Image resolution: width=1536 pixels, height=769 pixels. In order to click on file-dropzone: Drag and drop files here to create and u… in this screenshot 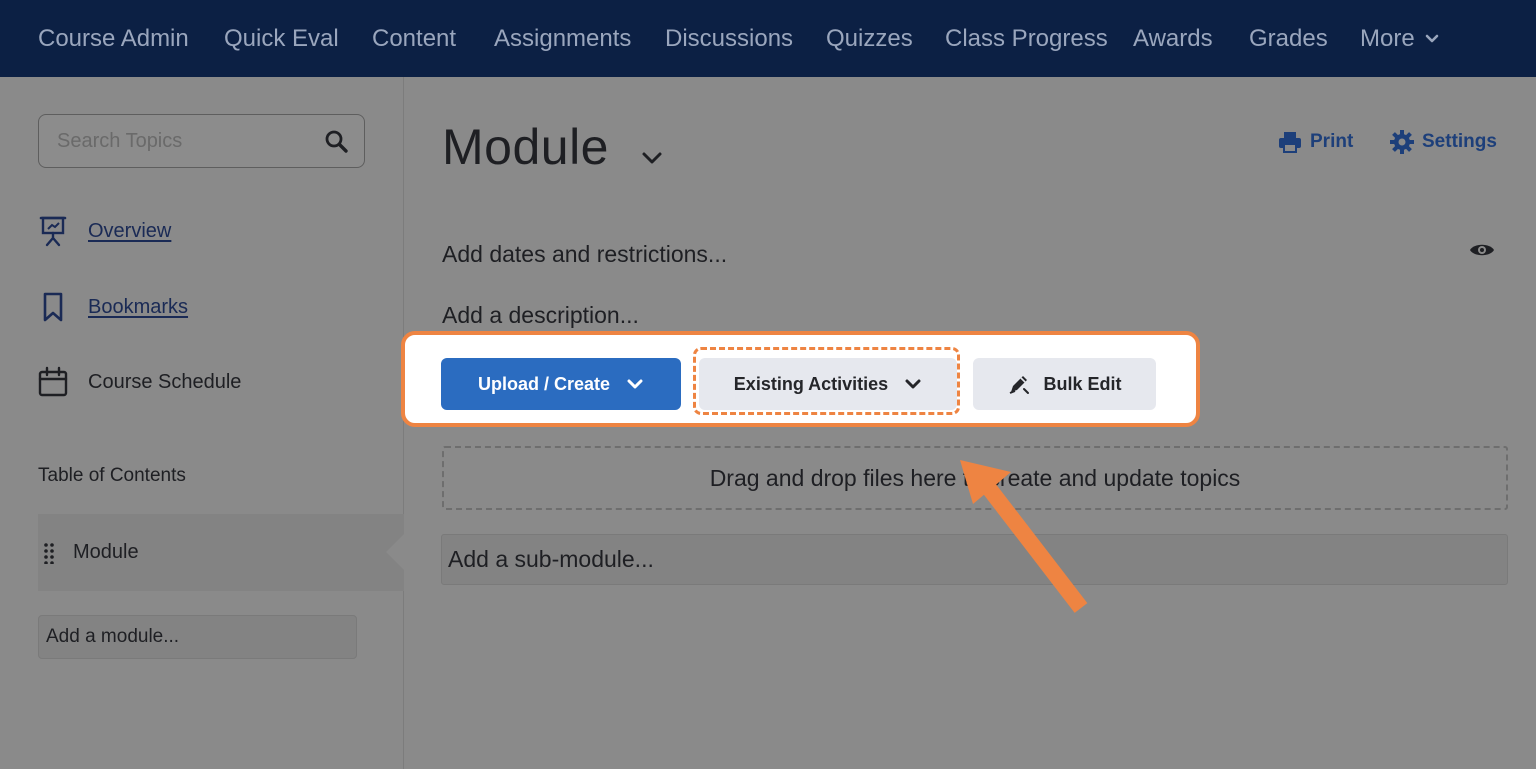, I will do `click(975, 478)`.